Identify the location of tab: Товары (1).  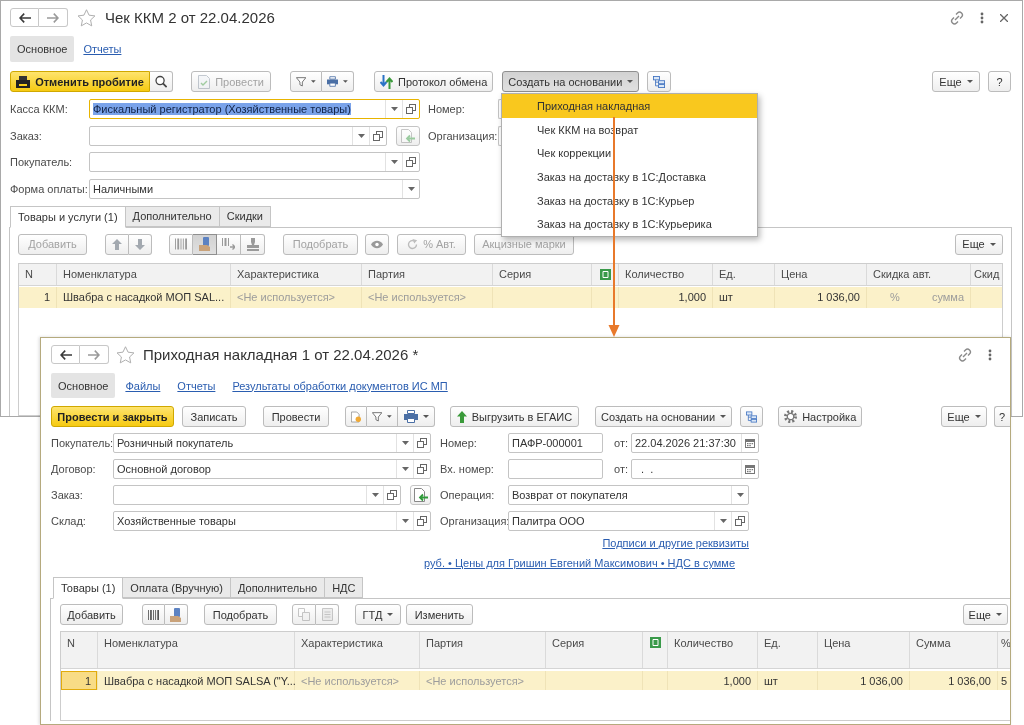
(88, 588).